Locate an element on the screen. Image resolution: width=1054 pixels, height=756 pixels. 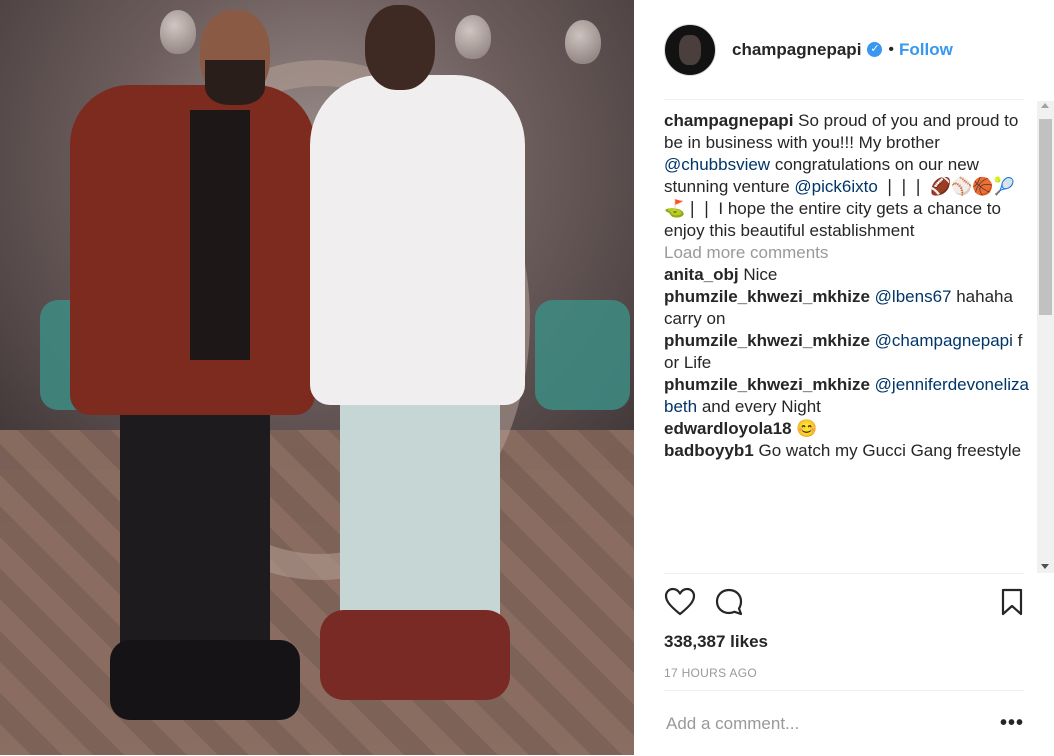
post-actions: 338,387 likes 17 HOURS AGO is located at coordinates (844, 626).